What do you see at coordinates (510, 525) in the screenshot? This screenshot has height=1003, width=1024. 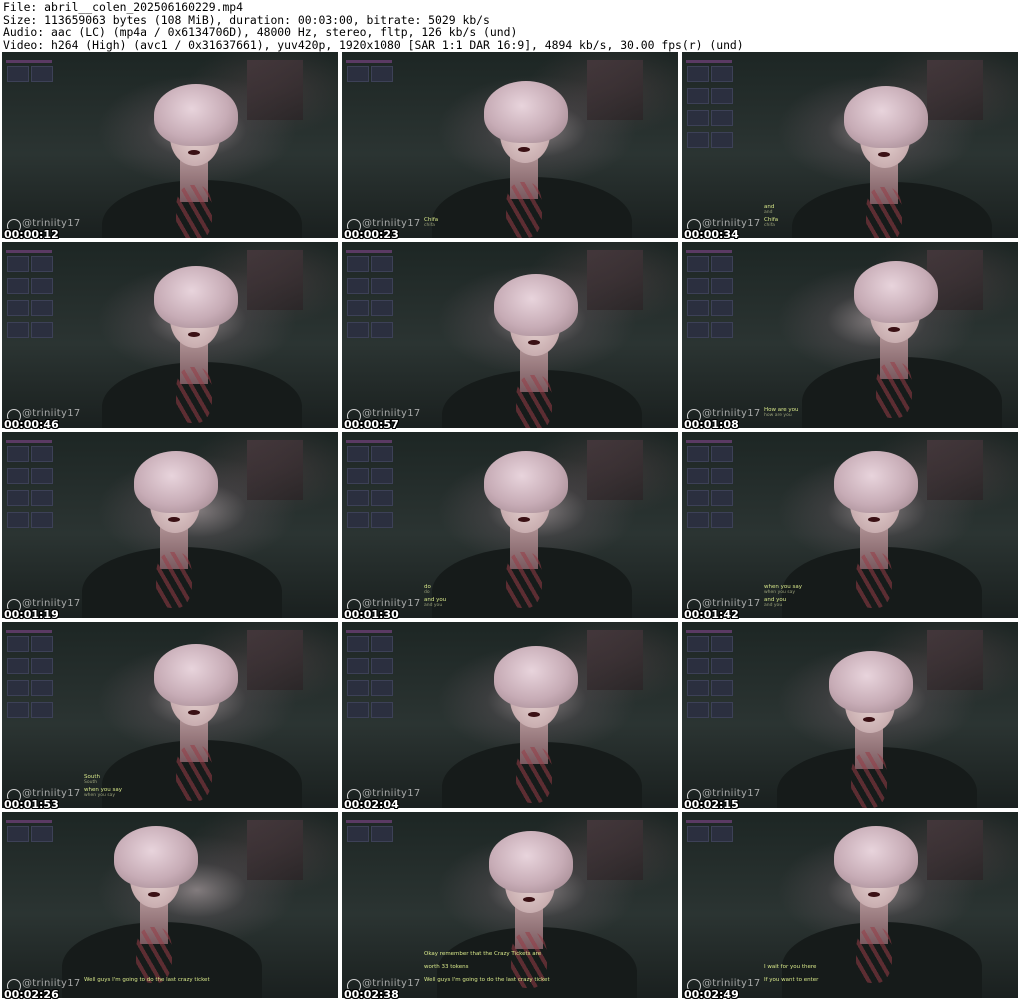 I see `video-thumbnail: @triniity17 do do and you and you` at bounding box center [510, 525].